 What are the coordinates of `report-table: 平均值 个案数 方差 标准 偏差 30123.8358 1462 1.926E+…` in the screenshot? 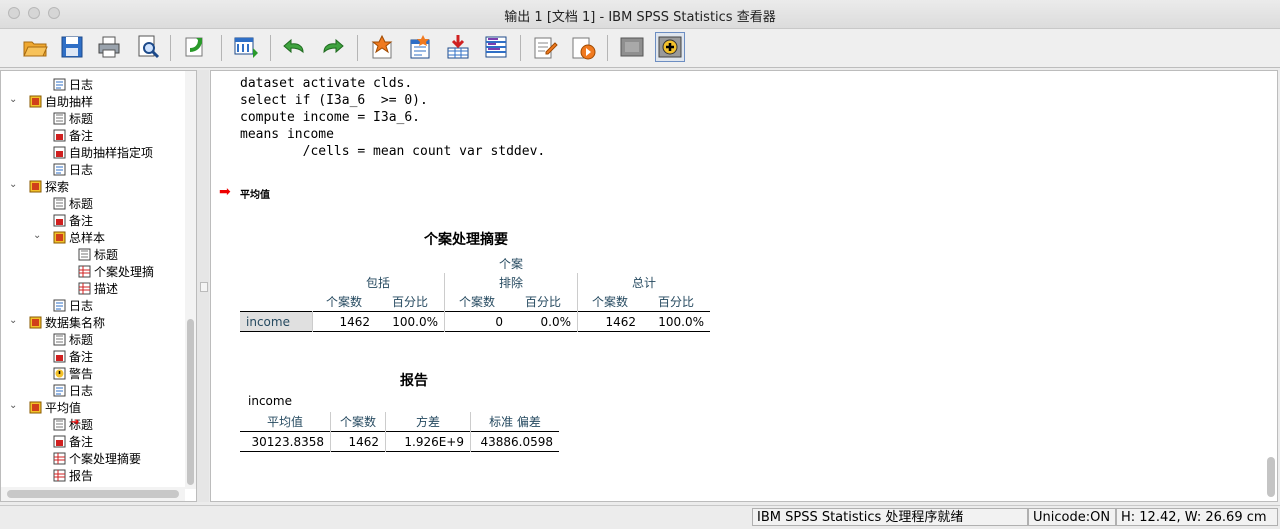 It's located at (399, 432).